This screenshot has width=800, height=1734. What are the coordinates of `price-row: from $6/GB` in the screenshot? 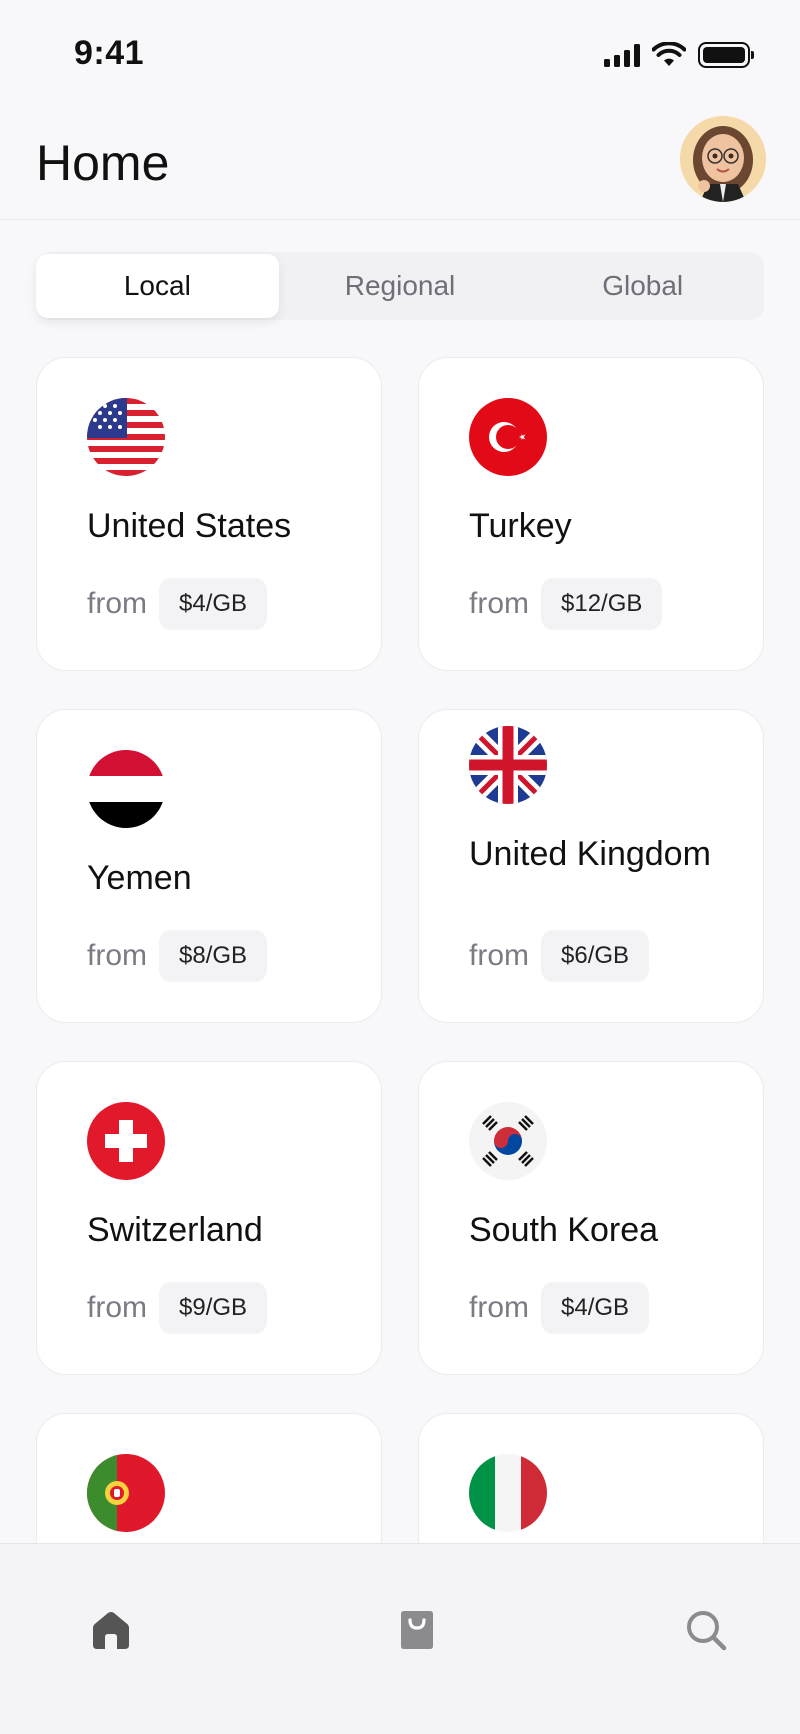 It's located at (559, 956).